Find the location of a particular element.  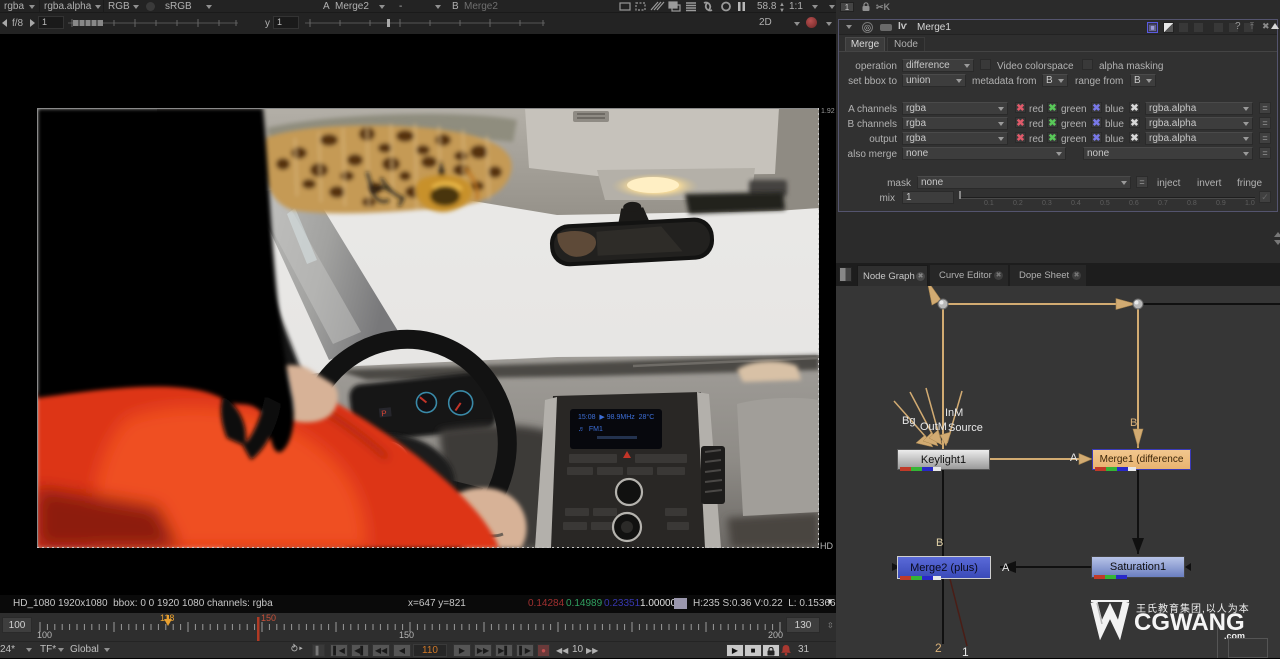

svg-text: 15:08 ▶ 98.9MHz 28°C is located at coordinates (616, 417).